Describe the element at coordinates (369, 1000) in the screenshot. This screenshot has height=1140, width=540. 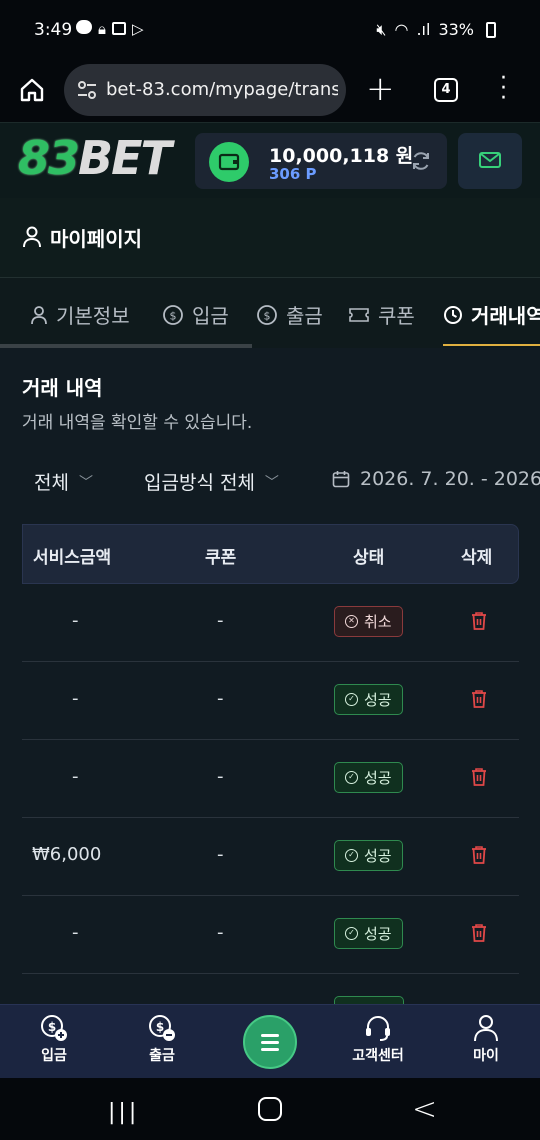
I see `status-badge` at that location.